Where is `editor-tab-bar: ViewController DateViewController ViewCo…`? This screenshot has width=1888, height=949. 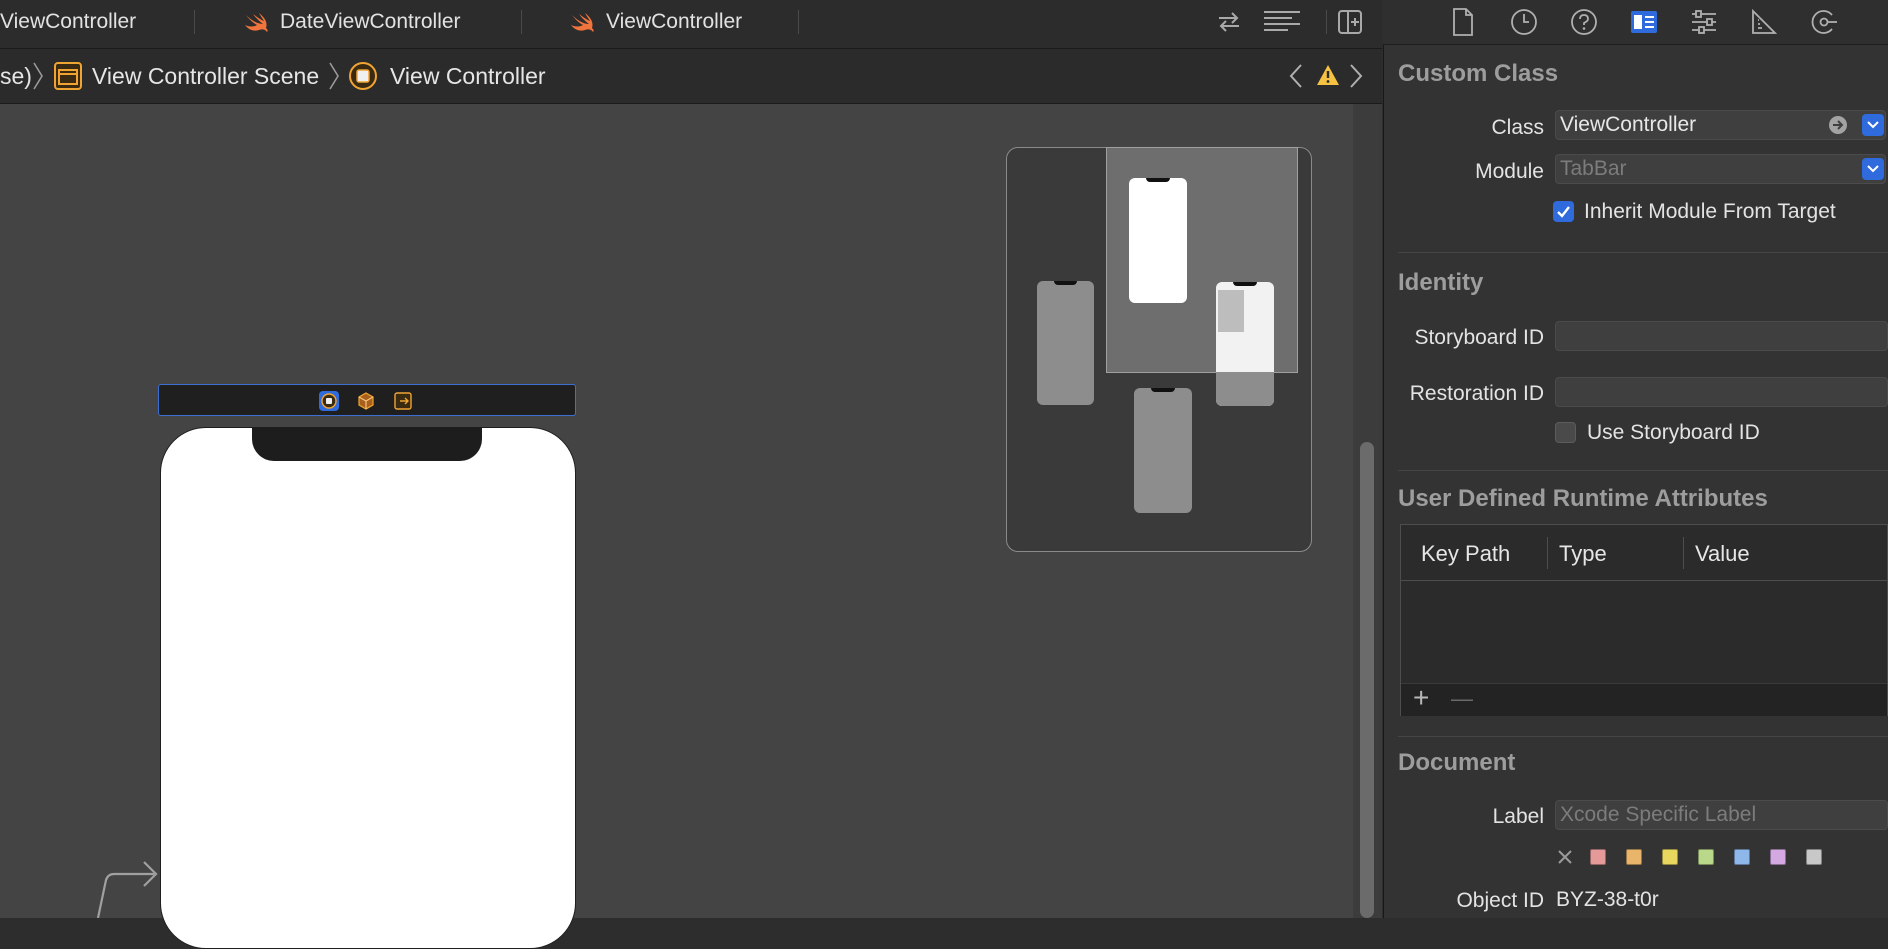
editor-tab-bar: ViewController DateViewController ViewCo… is located at coordinates (691, 24).